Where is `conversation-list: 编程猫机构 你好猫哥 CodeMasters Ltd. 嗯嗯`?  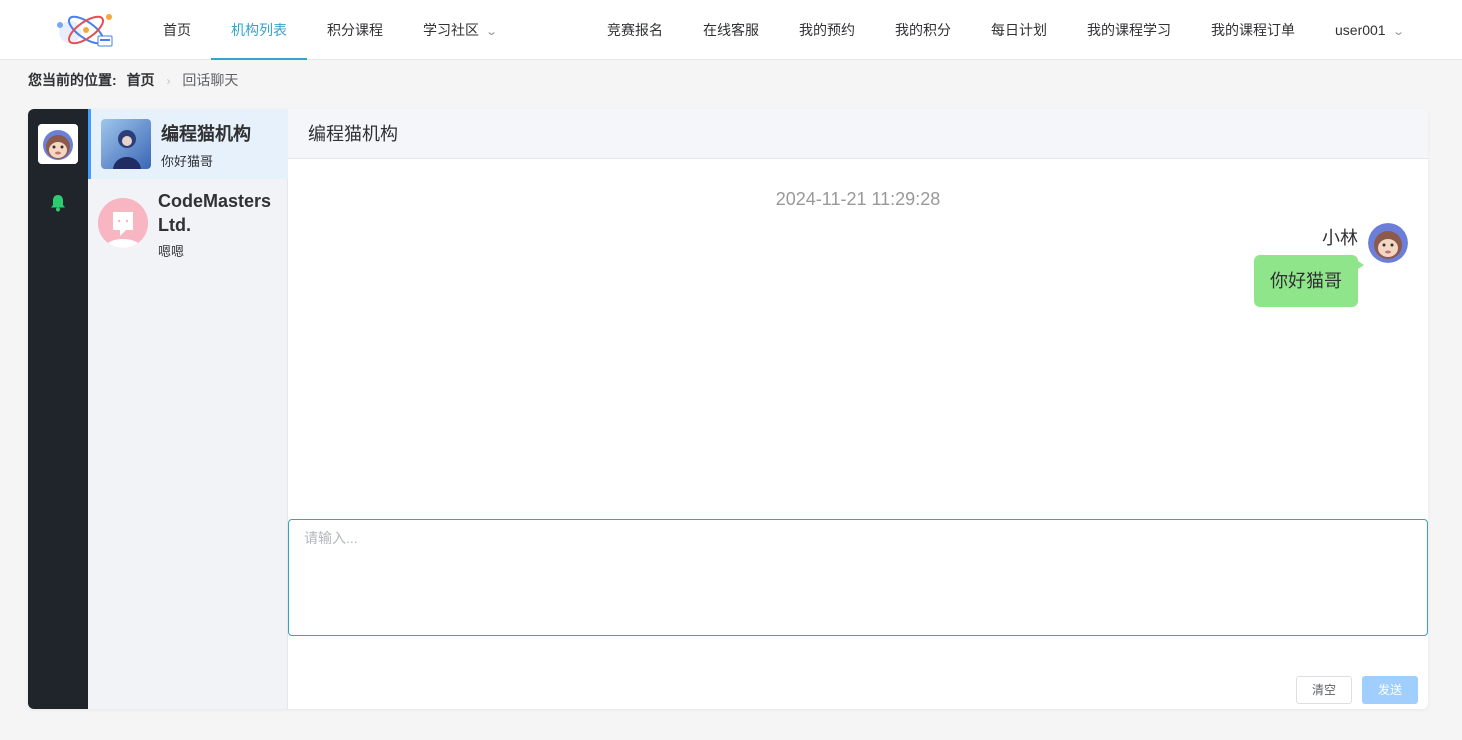 conversation-list: 编程猫机构 你好猫哥 CodeMasters Ltd. 嗯嗯 is located at coordinates (188, 409).